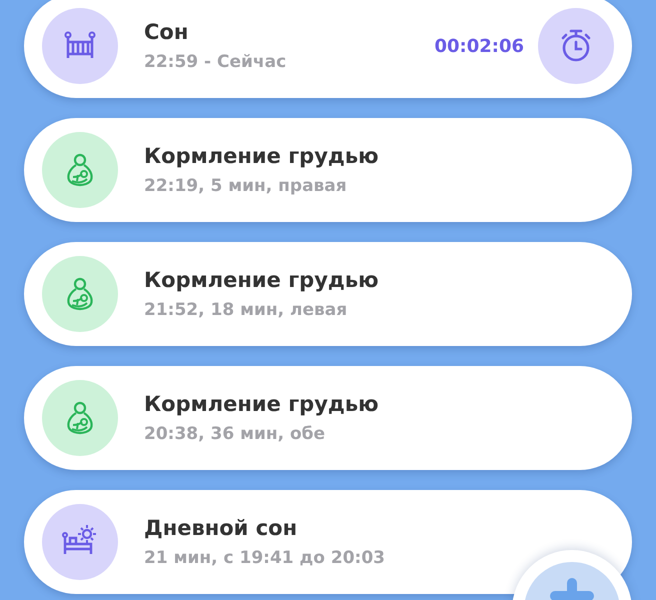  I want to click on plus-icon, so click(572, 589).